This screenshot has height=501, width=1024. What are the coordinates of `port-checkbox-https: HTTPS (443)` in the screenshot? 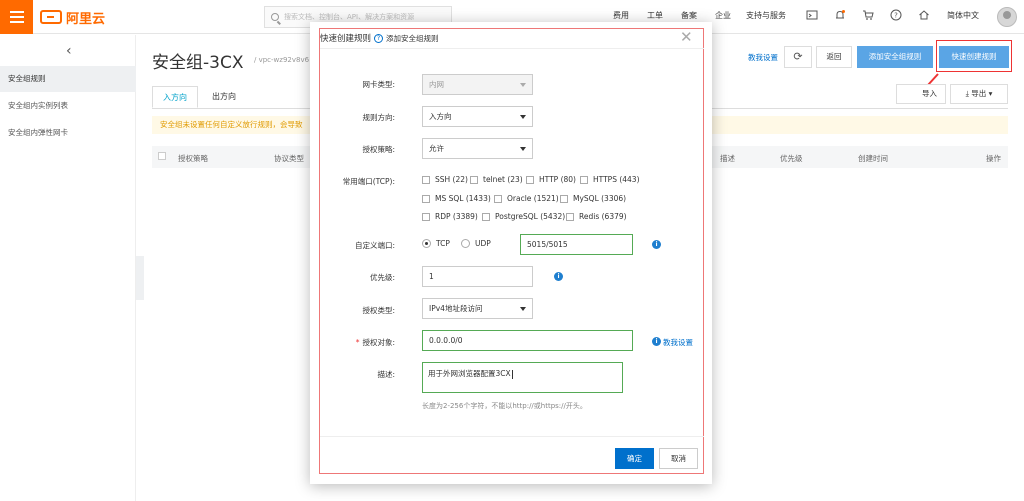 It's located at (610, 179).